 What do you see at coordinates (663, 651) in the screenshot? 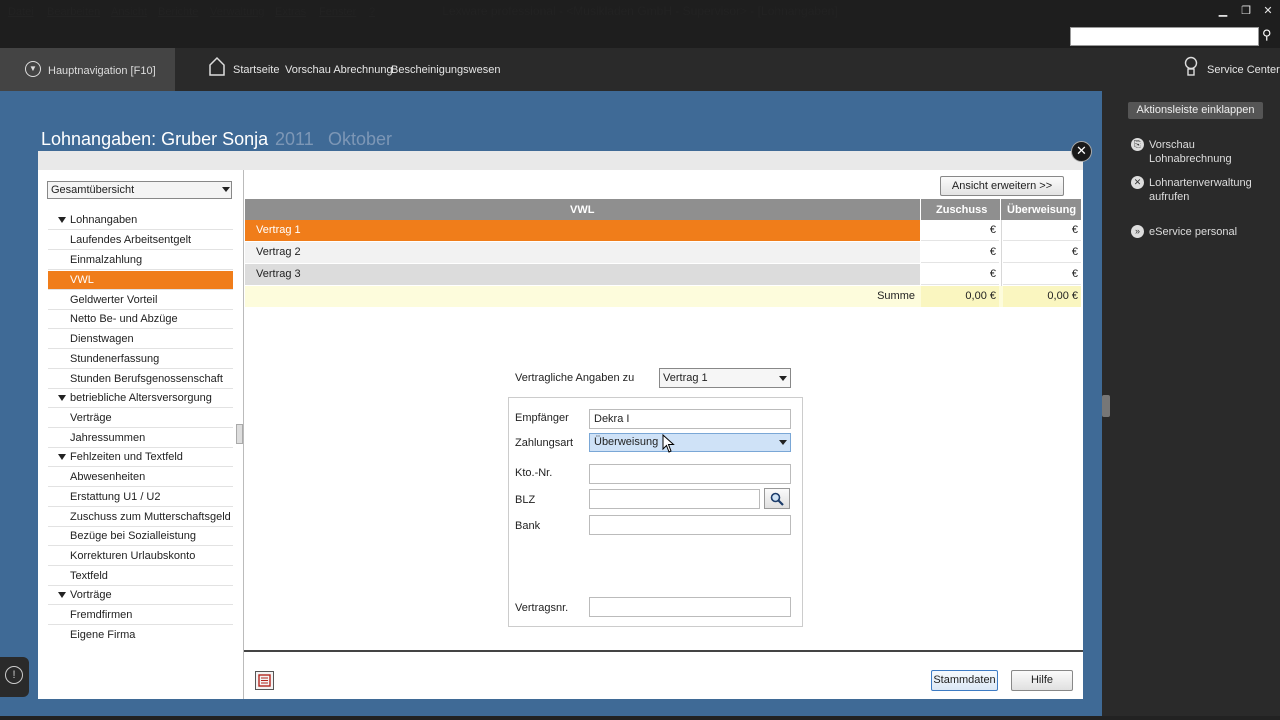
I see `divider` at bounding box center [663, 651].